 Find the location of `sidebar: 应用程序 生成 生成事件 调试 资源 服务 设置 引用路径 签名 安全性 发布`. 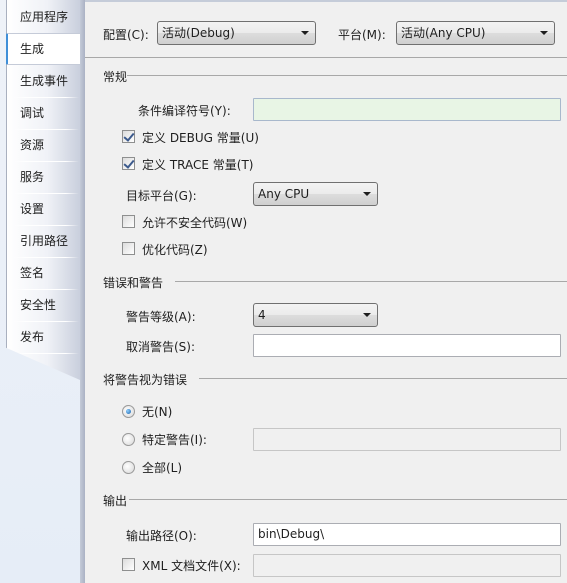

sidebar: 应用程序 生成 生成事件 调试 资源 服务 设置 引用路径 签名 安全性 发布 is located at coordinates (42, 291).